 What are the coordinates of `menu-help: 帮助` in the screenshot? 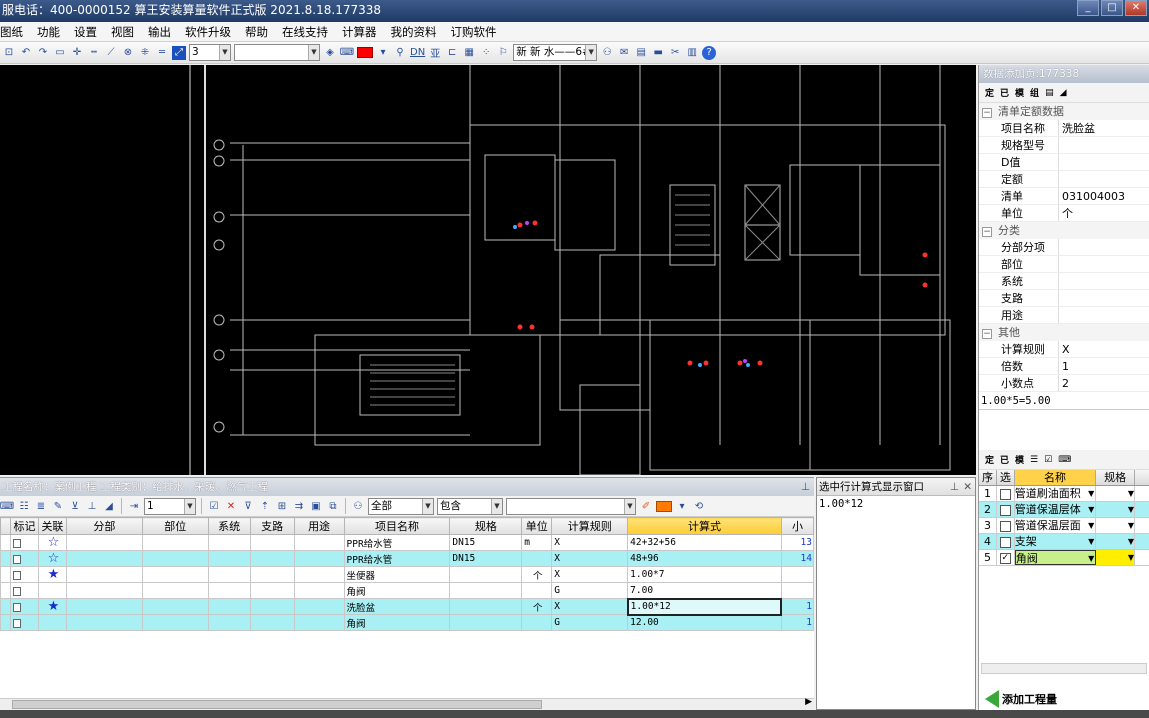 It's located at (256, 32).